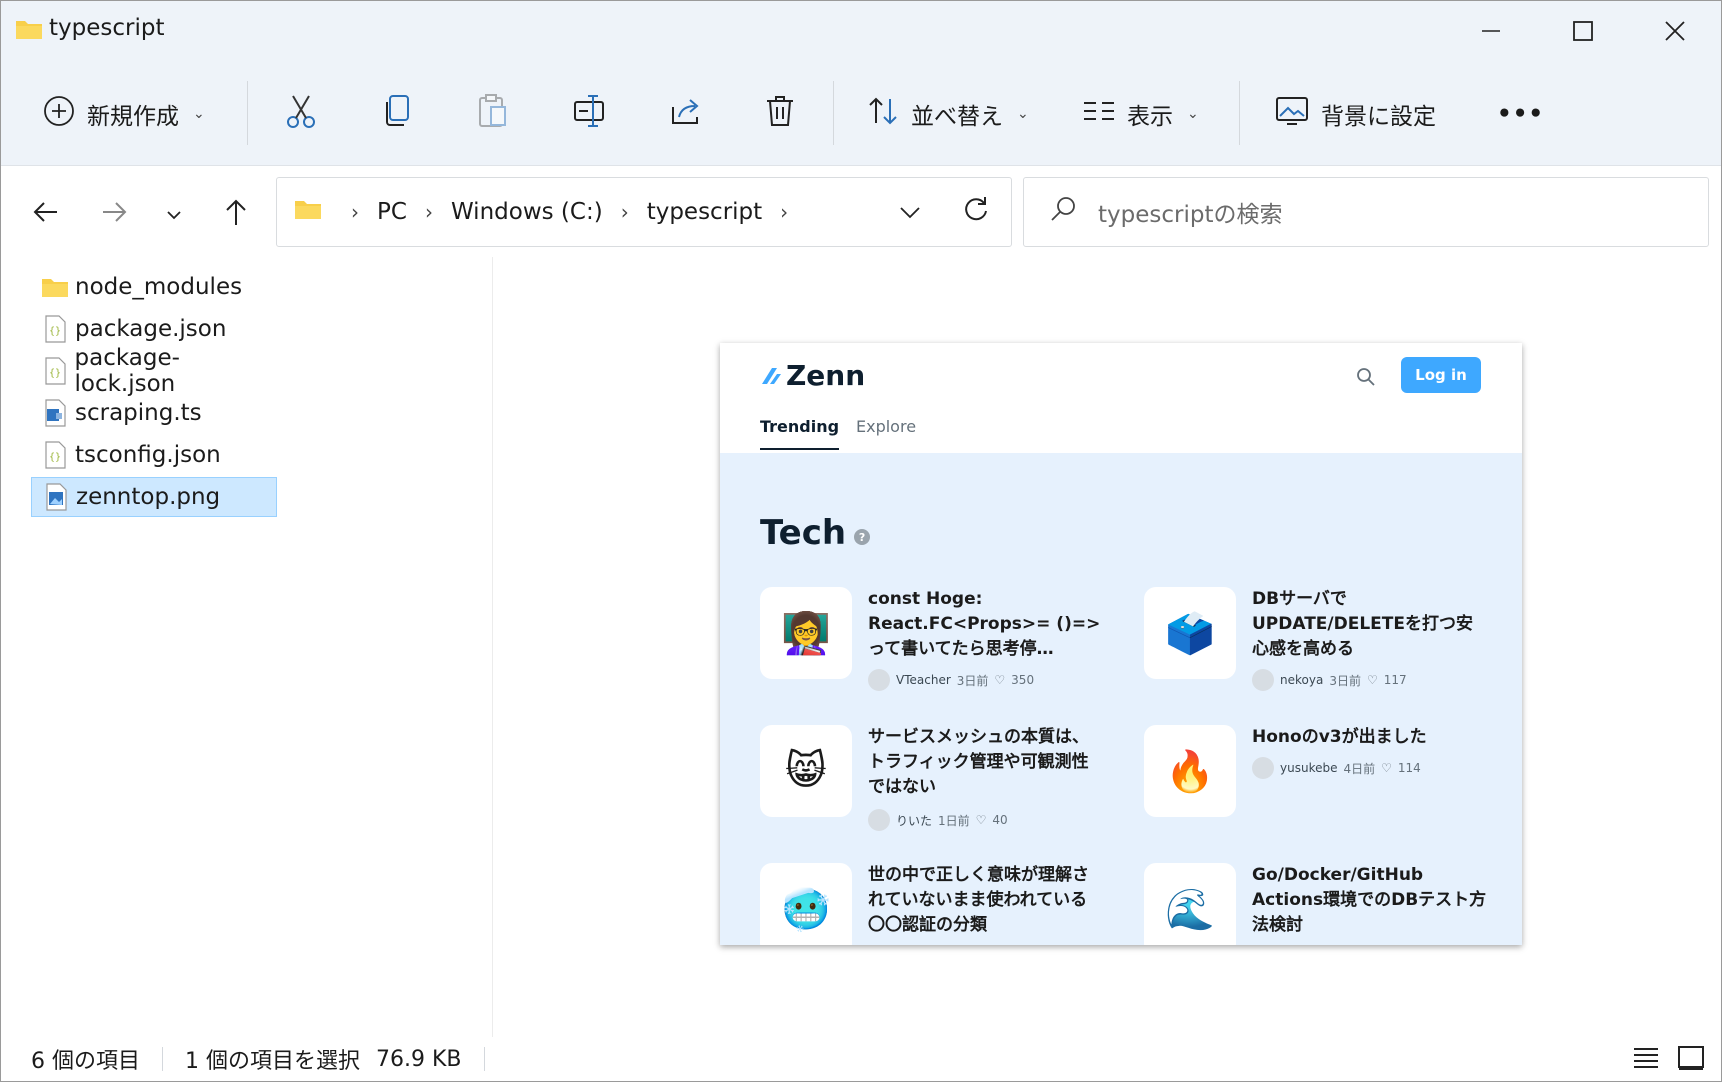 The height and width of the screenshot is (1082, 1722). Describe the element at coordinates (1309, 768) in the screenshot. I see `author-name: yusukebe` at that location.